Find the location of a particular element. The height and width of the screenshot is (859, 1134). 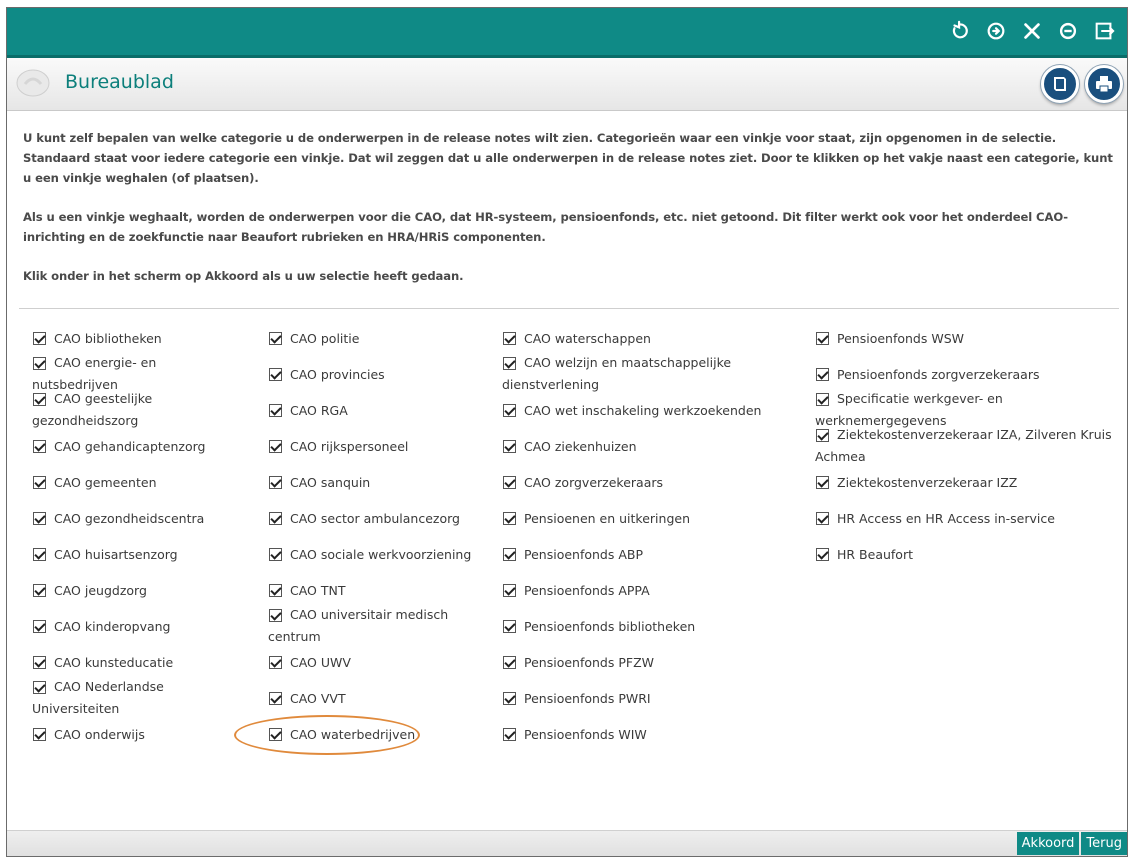

checklist-item: CAO sanquin is located at coordinates (386, 482).